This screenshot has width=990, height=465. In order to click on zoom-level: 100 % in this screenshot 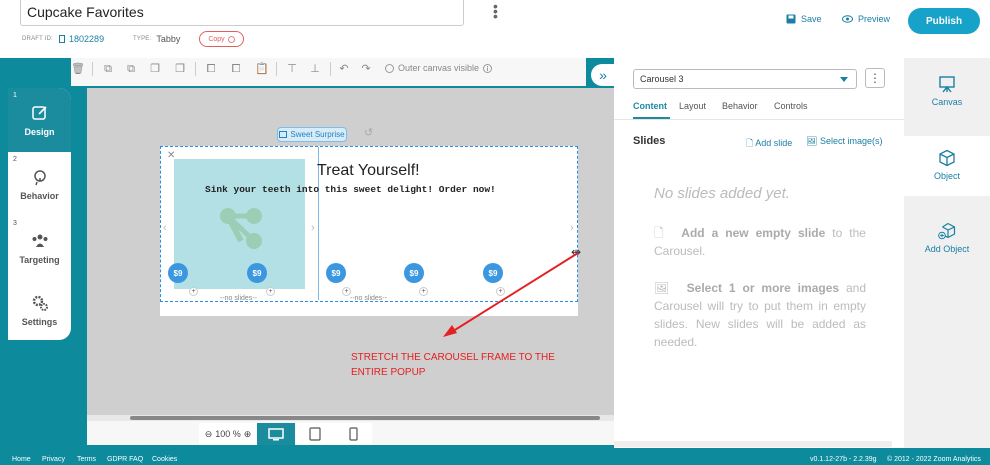, I will do `click(228, 434)`.